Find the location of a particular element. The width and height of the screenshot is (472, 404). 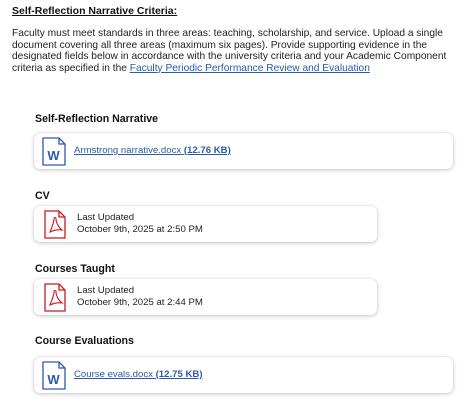

narrative-file-link: Armstrong narrative.docx (12.76 KB) is located at coordinates (152, 150).